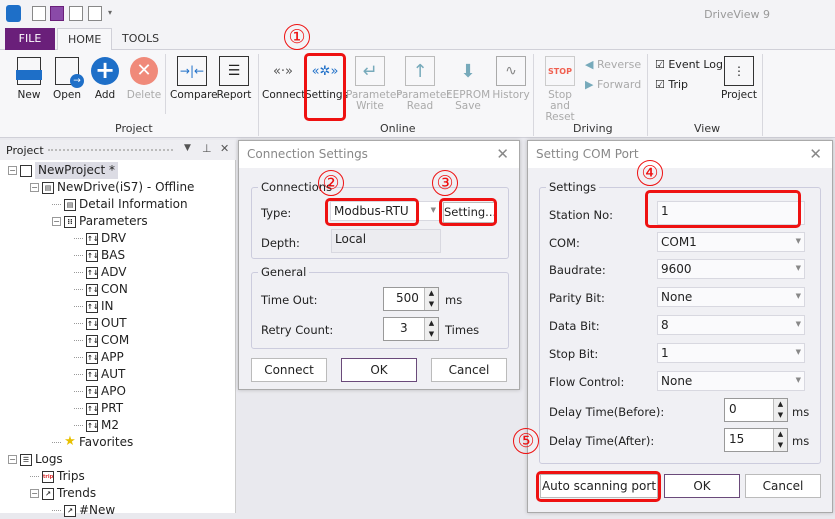  What do you see at coordinates (372, 212) in the screenshot?
I see `annotation-highlight` at bounding box center [372, 212].